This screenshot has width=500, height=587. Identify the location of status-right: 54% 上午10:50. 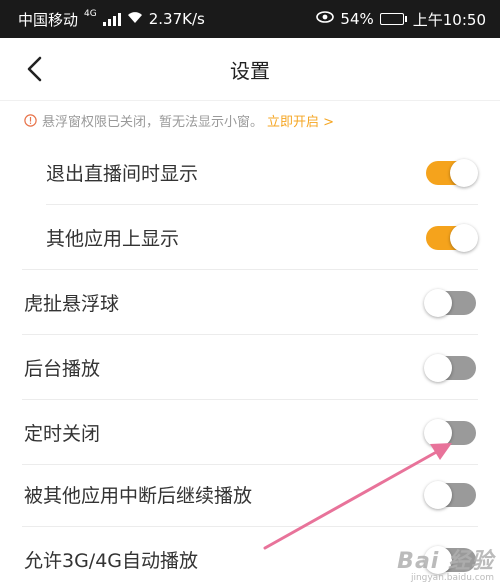
(401, 19).